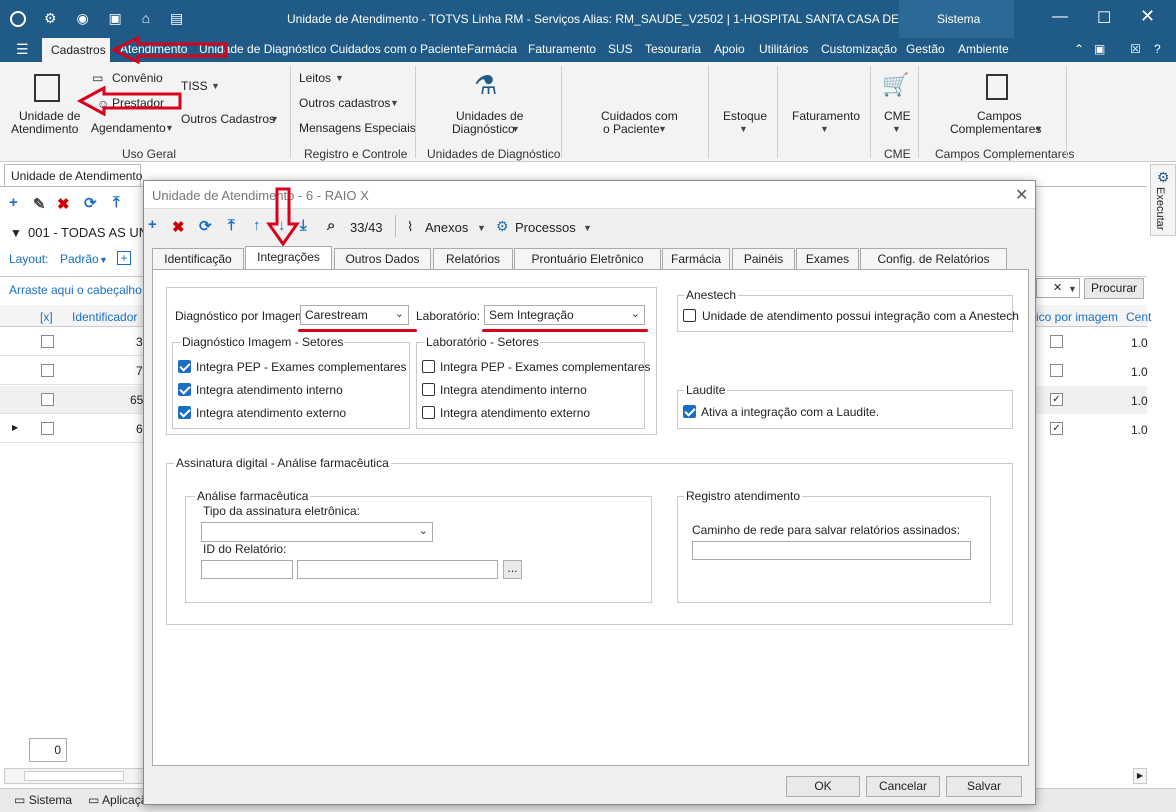  What do you see at coordinates (823, 786) in the screenshot?
I see `ok-button: OK` at bounding box center [823, 786].